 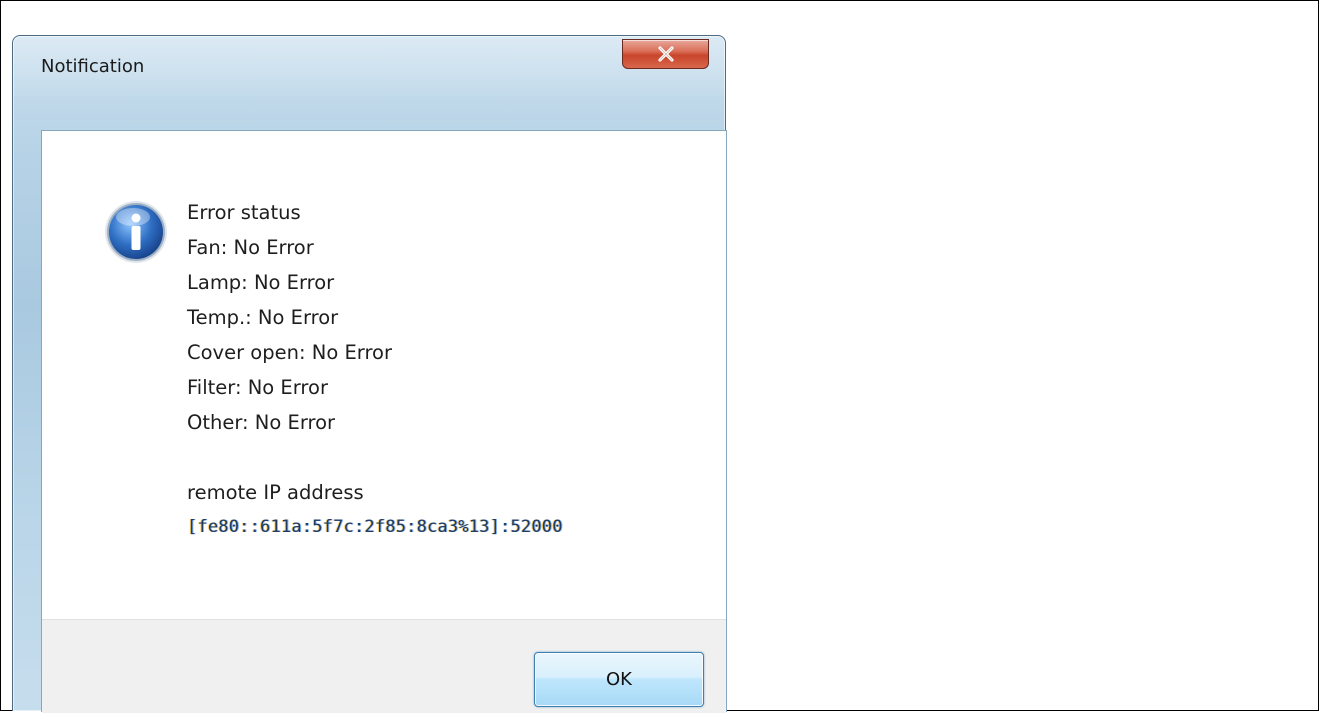 I want to click on message-line: Temp.: No Error, so click(x=263, y=317).